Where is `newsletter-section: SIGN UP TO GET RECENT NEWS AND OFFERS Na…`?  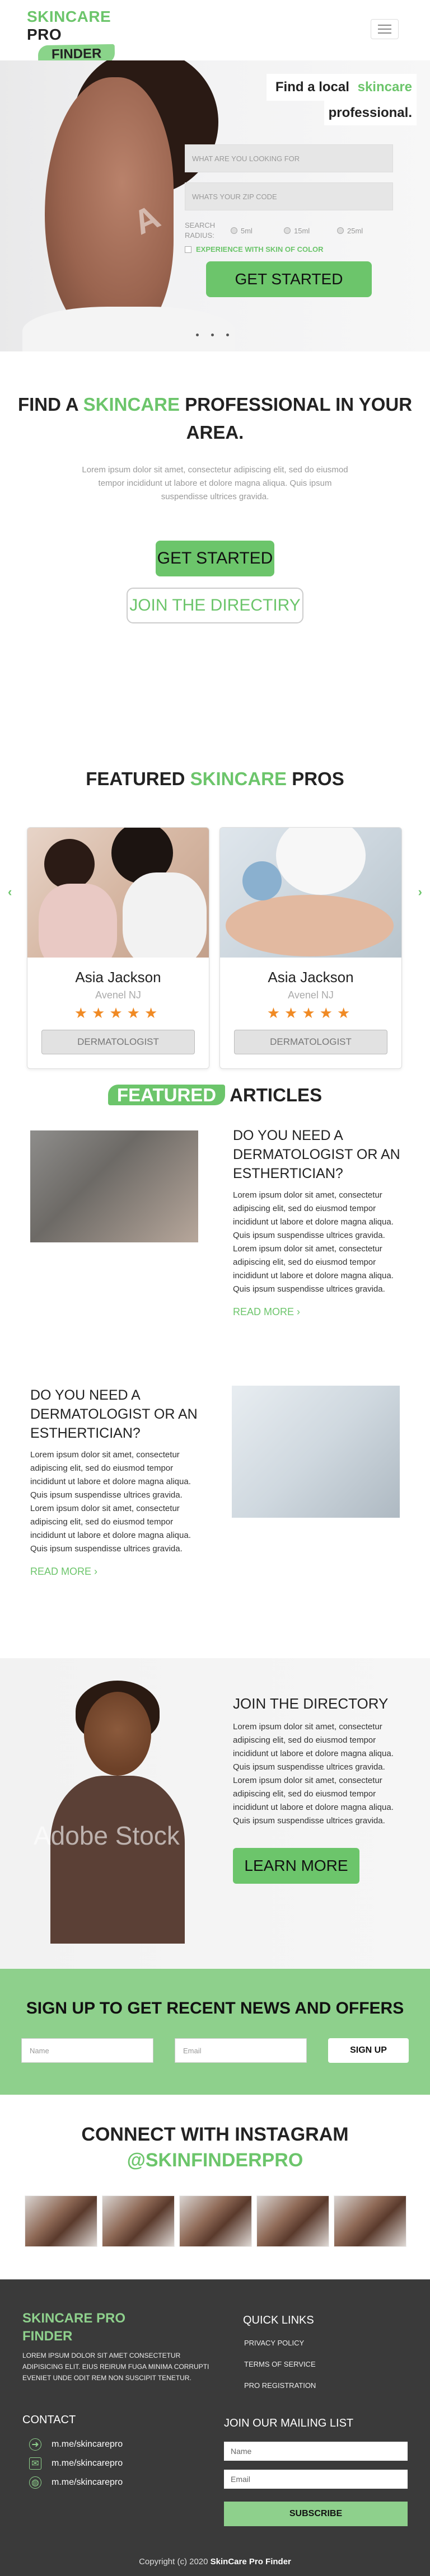
newsletter-section: SIGN UP TO GET RECENT NEWS AND OFFERS Na… is located at coordinates (215, 2032).